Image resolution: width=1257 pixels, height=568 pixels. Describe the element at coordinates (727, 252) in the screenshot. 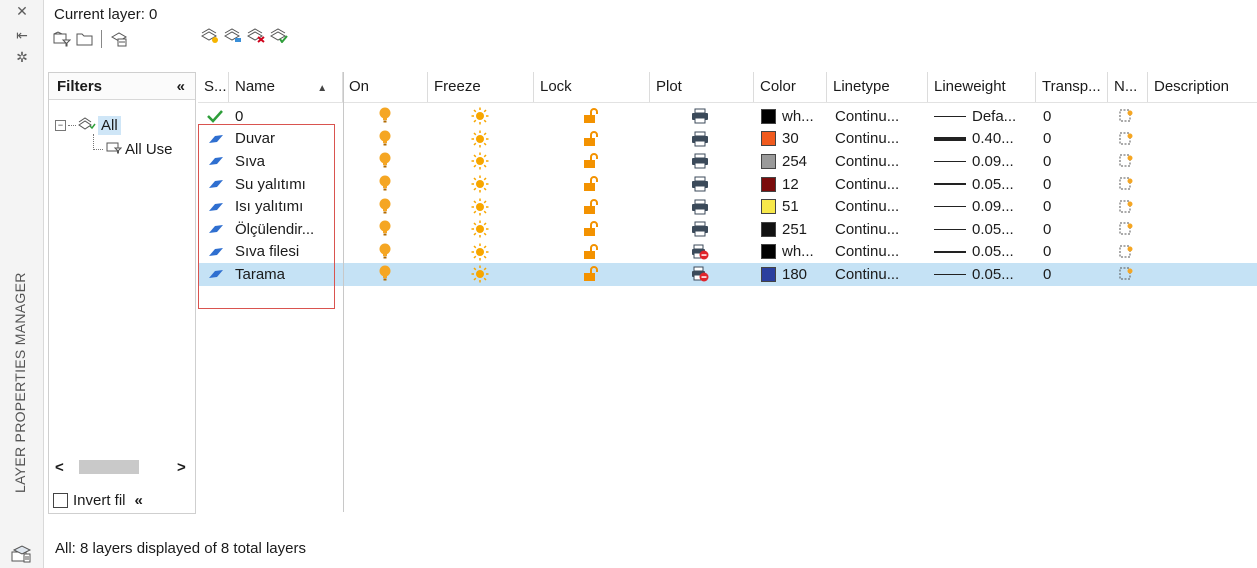

I see `layer-row: Sıva filesi wh... Continu... 0.05... 0` at that location.